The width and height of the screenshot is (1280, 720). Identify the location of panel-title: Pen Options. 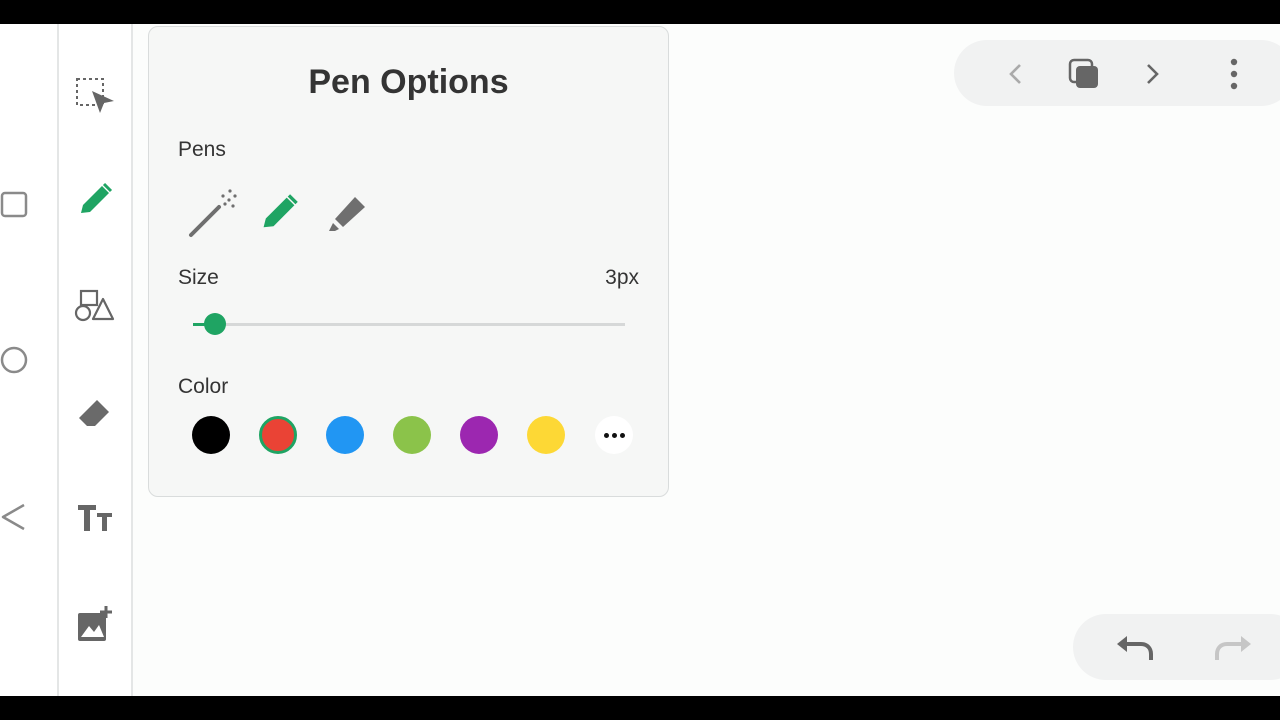
(408, 82).